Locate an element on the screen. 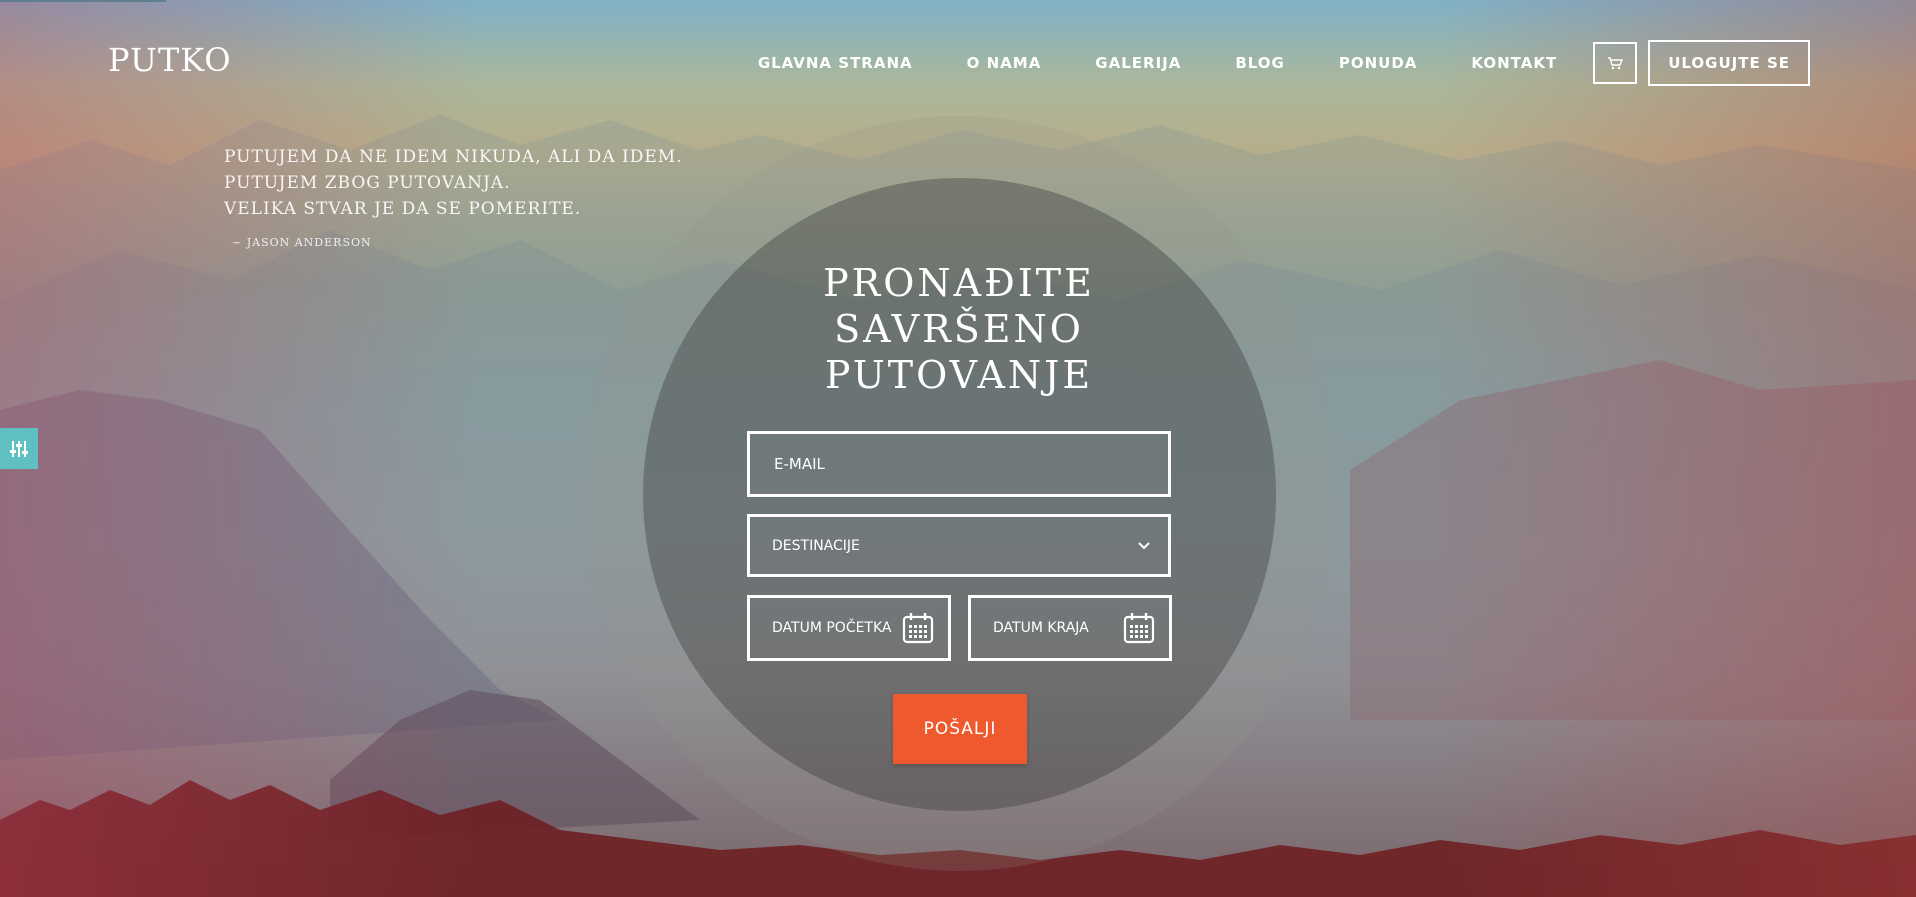 This screenshot has height=897, width=1916. chevron-down-icon is located at coordinates (1144, 545).